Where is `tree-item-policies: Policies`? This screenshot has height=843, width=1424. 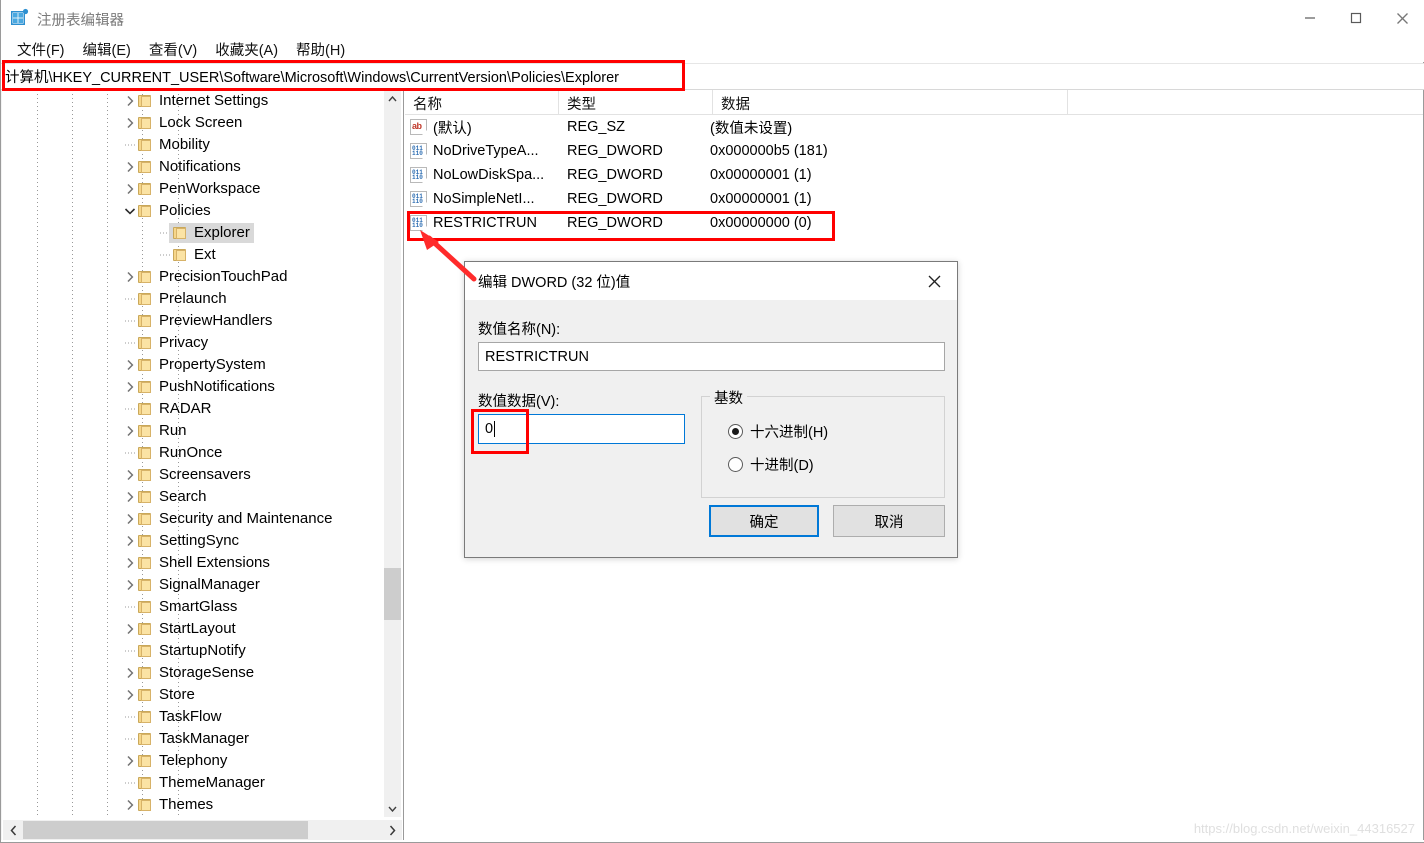
tree-item-policies: Policies is located at coordinates (192, 211).